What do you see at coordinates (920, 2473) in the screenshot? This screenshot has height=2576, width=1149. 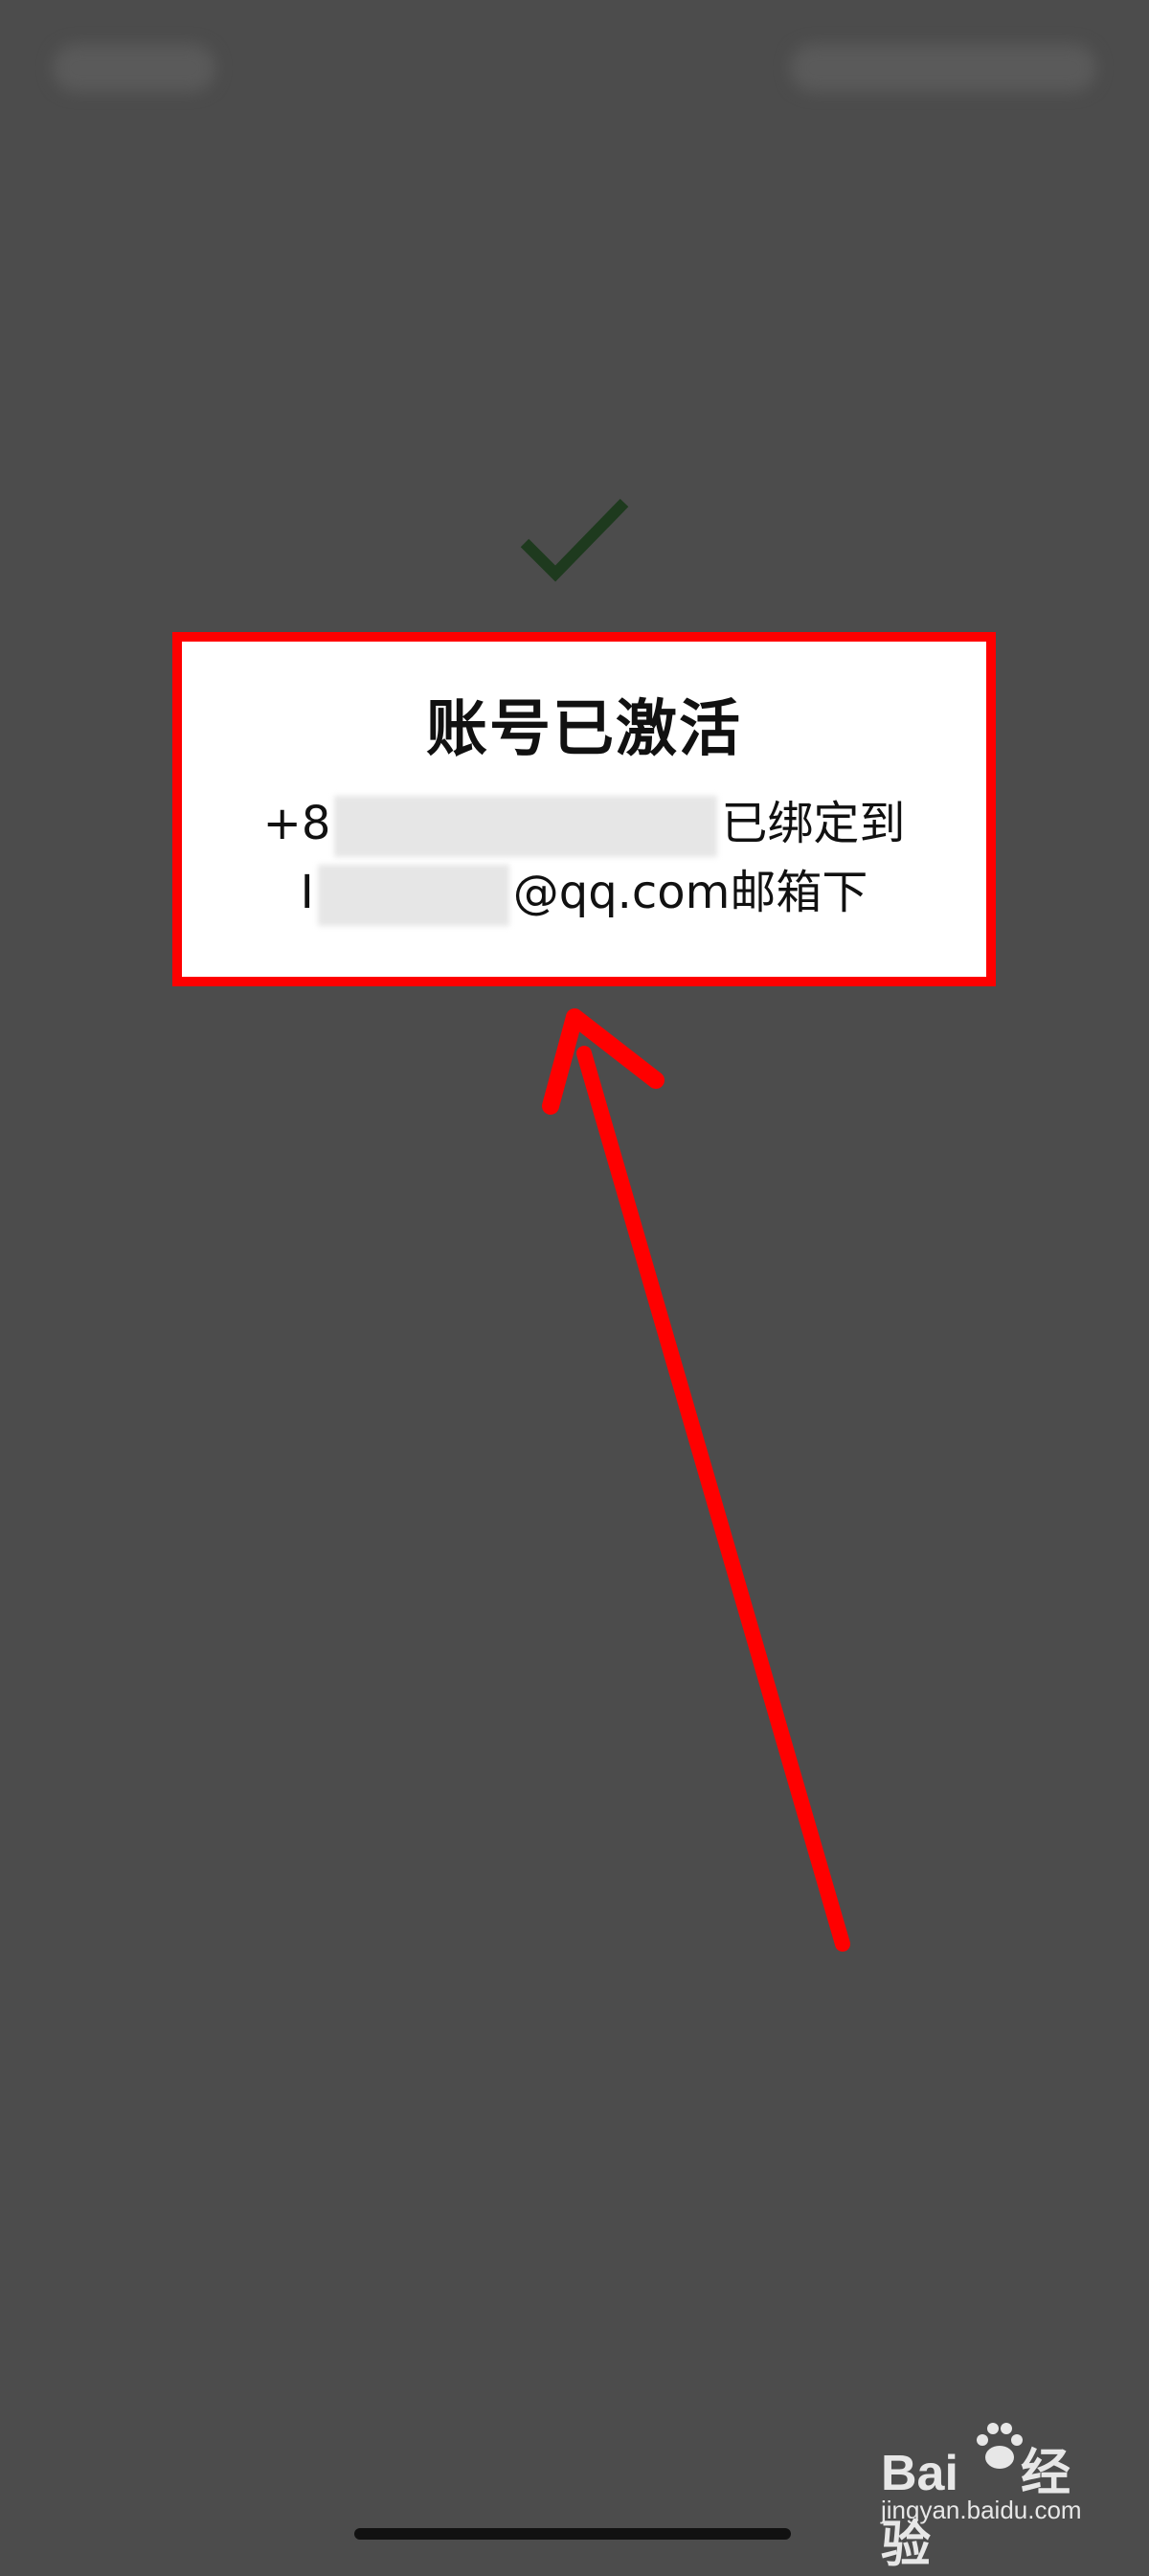 I see `watermark-logo-left: Bai` at bounding box center [920, 2473].